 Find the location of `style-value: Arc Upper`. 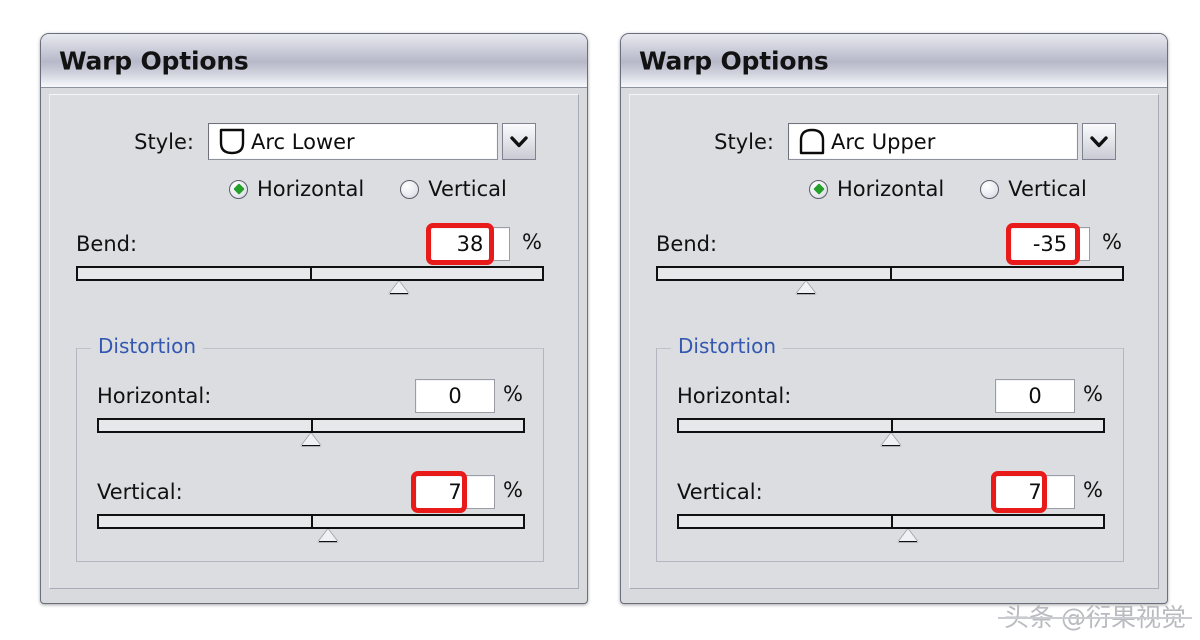

style-value: Arc Upper is located at coordinates (883, 141).